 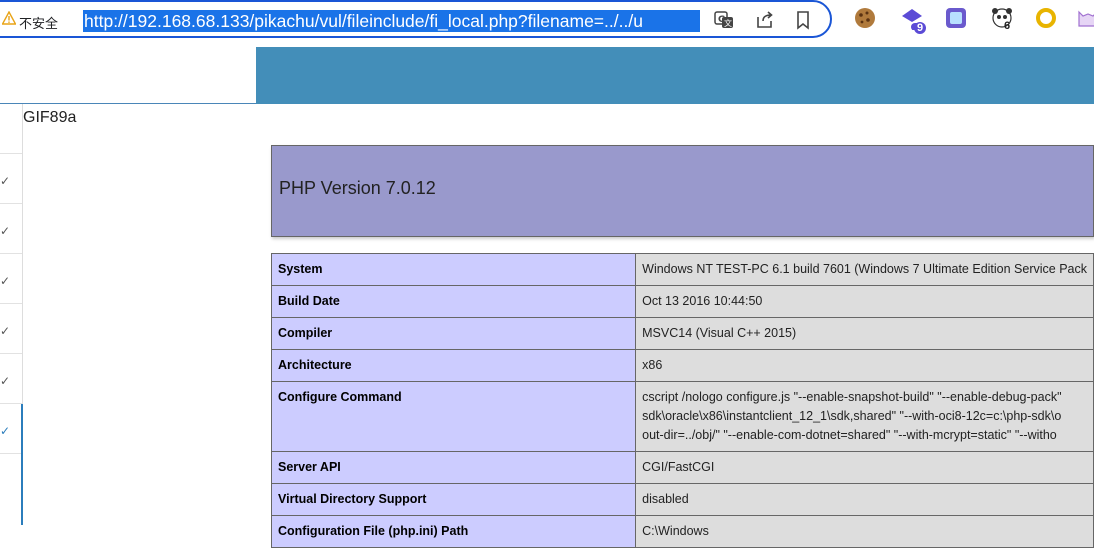 I want to click on bookmark-icon, so click(x=803, y=20).